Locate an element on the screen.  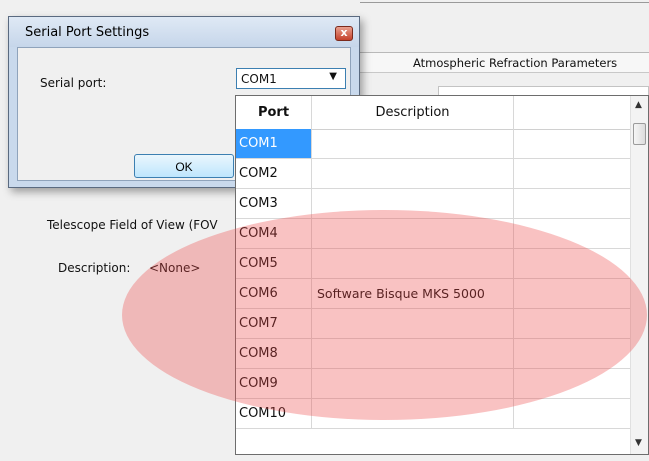
tab-atmospheric-refraction: Atmospheric Refraction Parameters is located at coordinates (492, 62).